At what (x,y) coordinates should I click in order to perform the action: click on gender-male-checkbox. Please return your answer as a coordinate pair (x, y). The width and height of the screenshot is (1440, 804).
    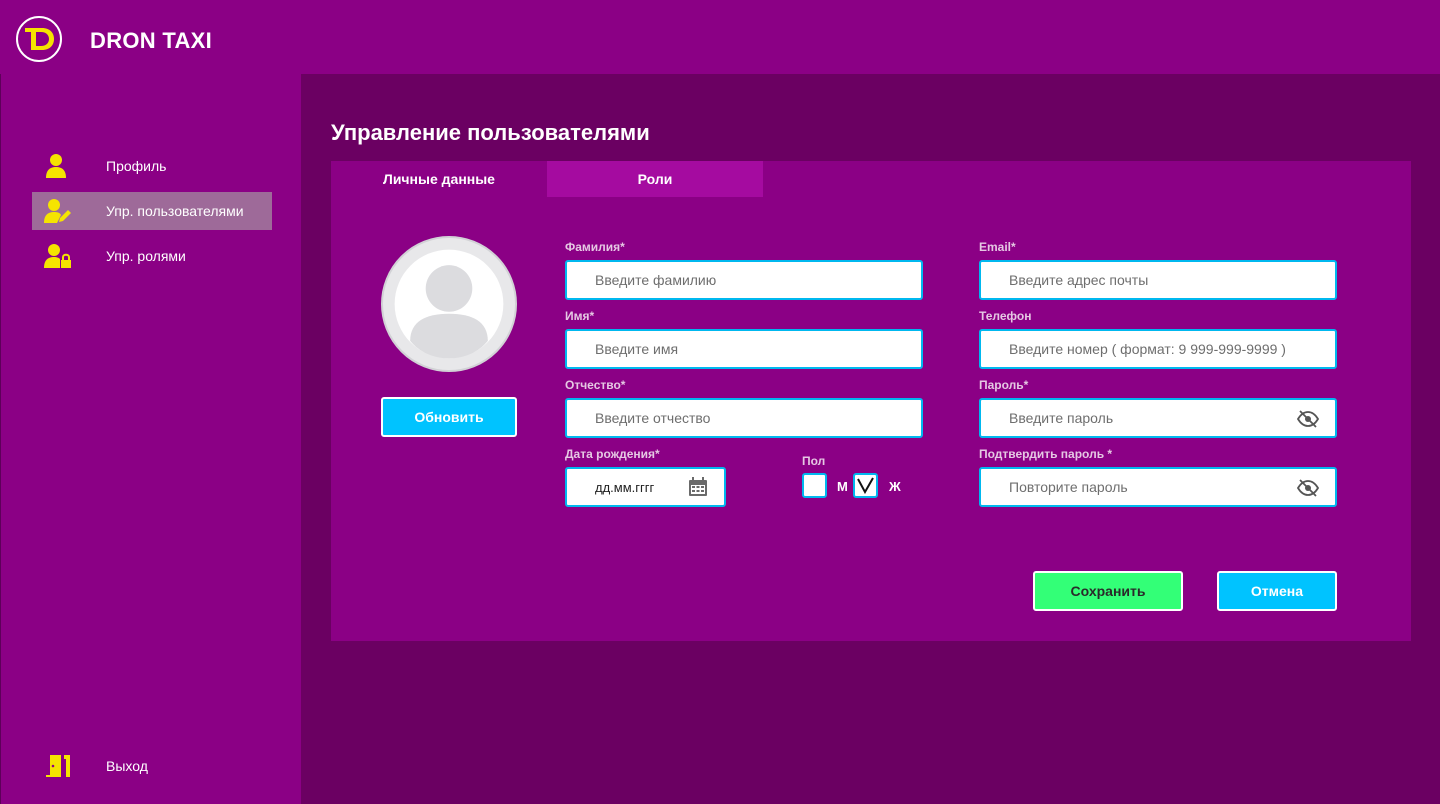
    Looking at the image, I should click on (814, 485).